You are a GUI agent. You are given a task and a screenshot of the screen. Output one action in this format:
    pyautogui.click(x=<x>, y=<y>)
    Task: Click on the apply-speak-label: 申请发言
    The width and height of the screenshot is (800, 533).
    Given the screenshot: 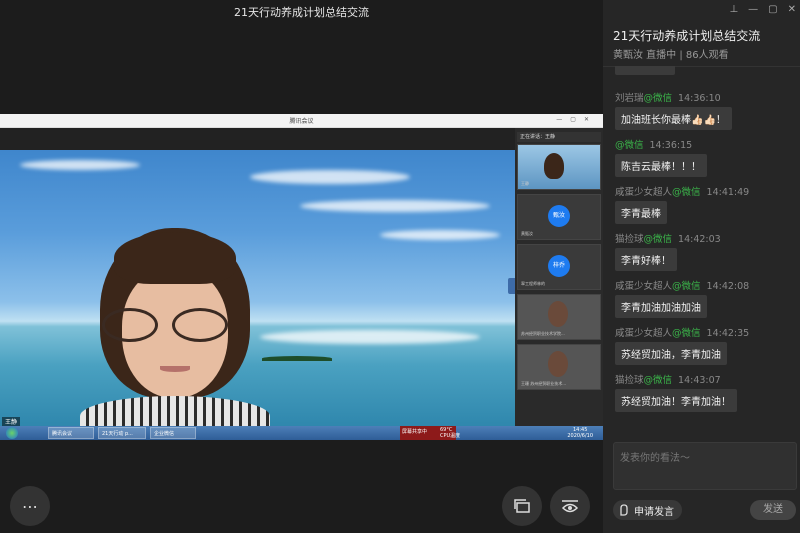 What is the action you would take?
    pyautogui.click(x=654, y=512)
    